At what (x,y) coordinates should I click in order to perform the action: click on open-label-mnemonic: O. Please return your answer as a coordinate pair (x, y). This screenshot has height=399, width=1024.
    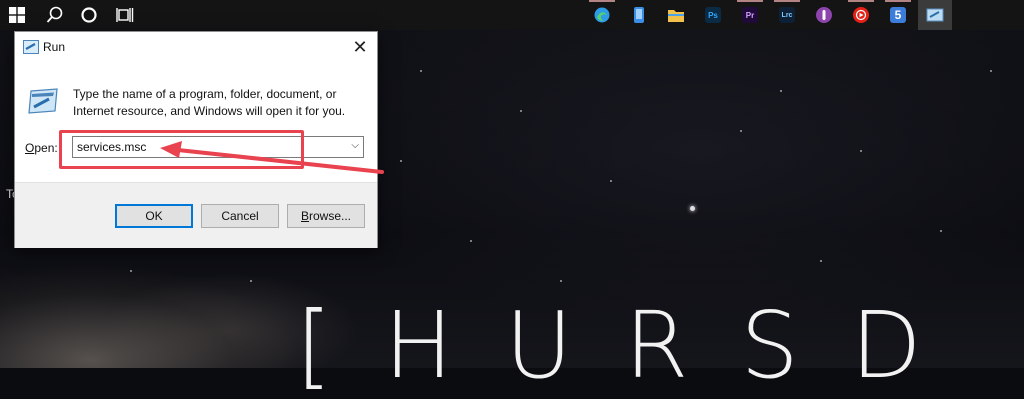
    Looking at the image, I should click on (30, 148).